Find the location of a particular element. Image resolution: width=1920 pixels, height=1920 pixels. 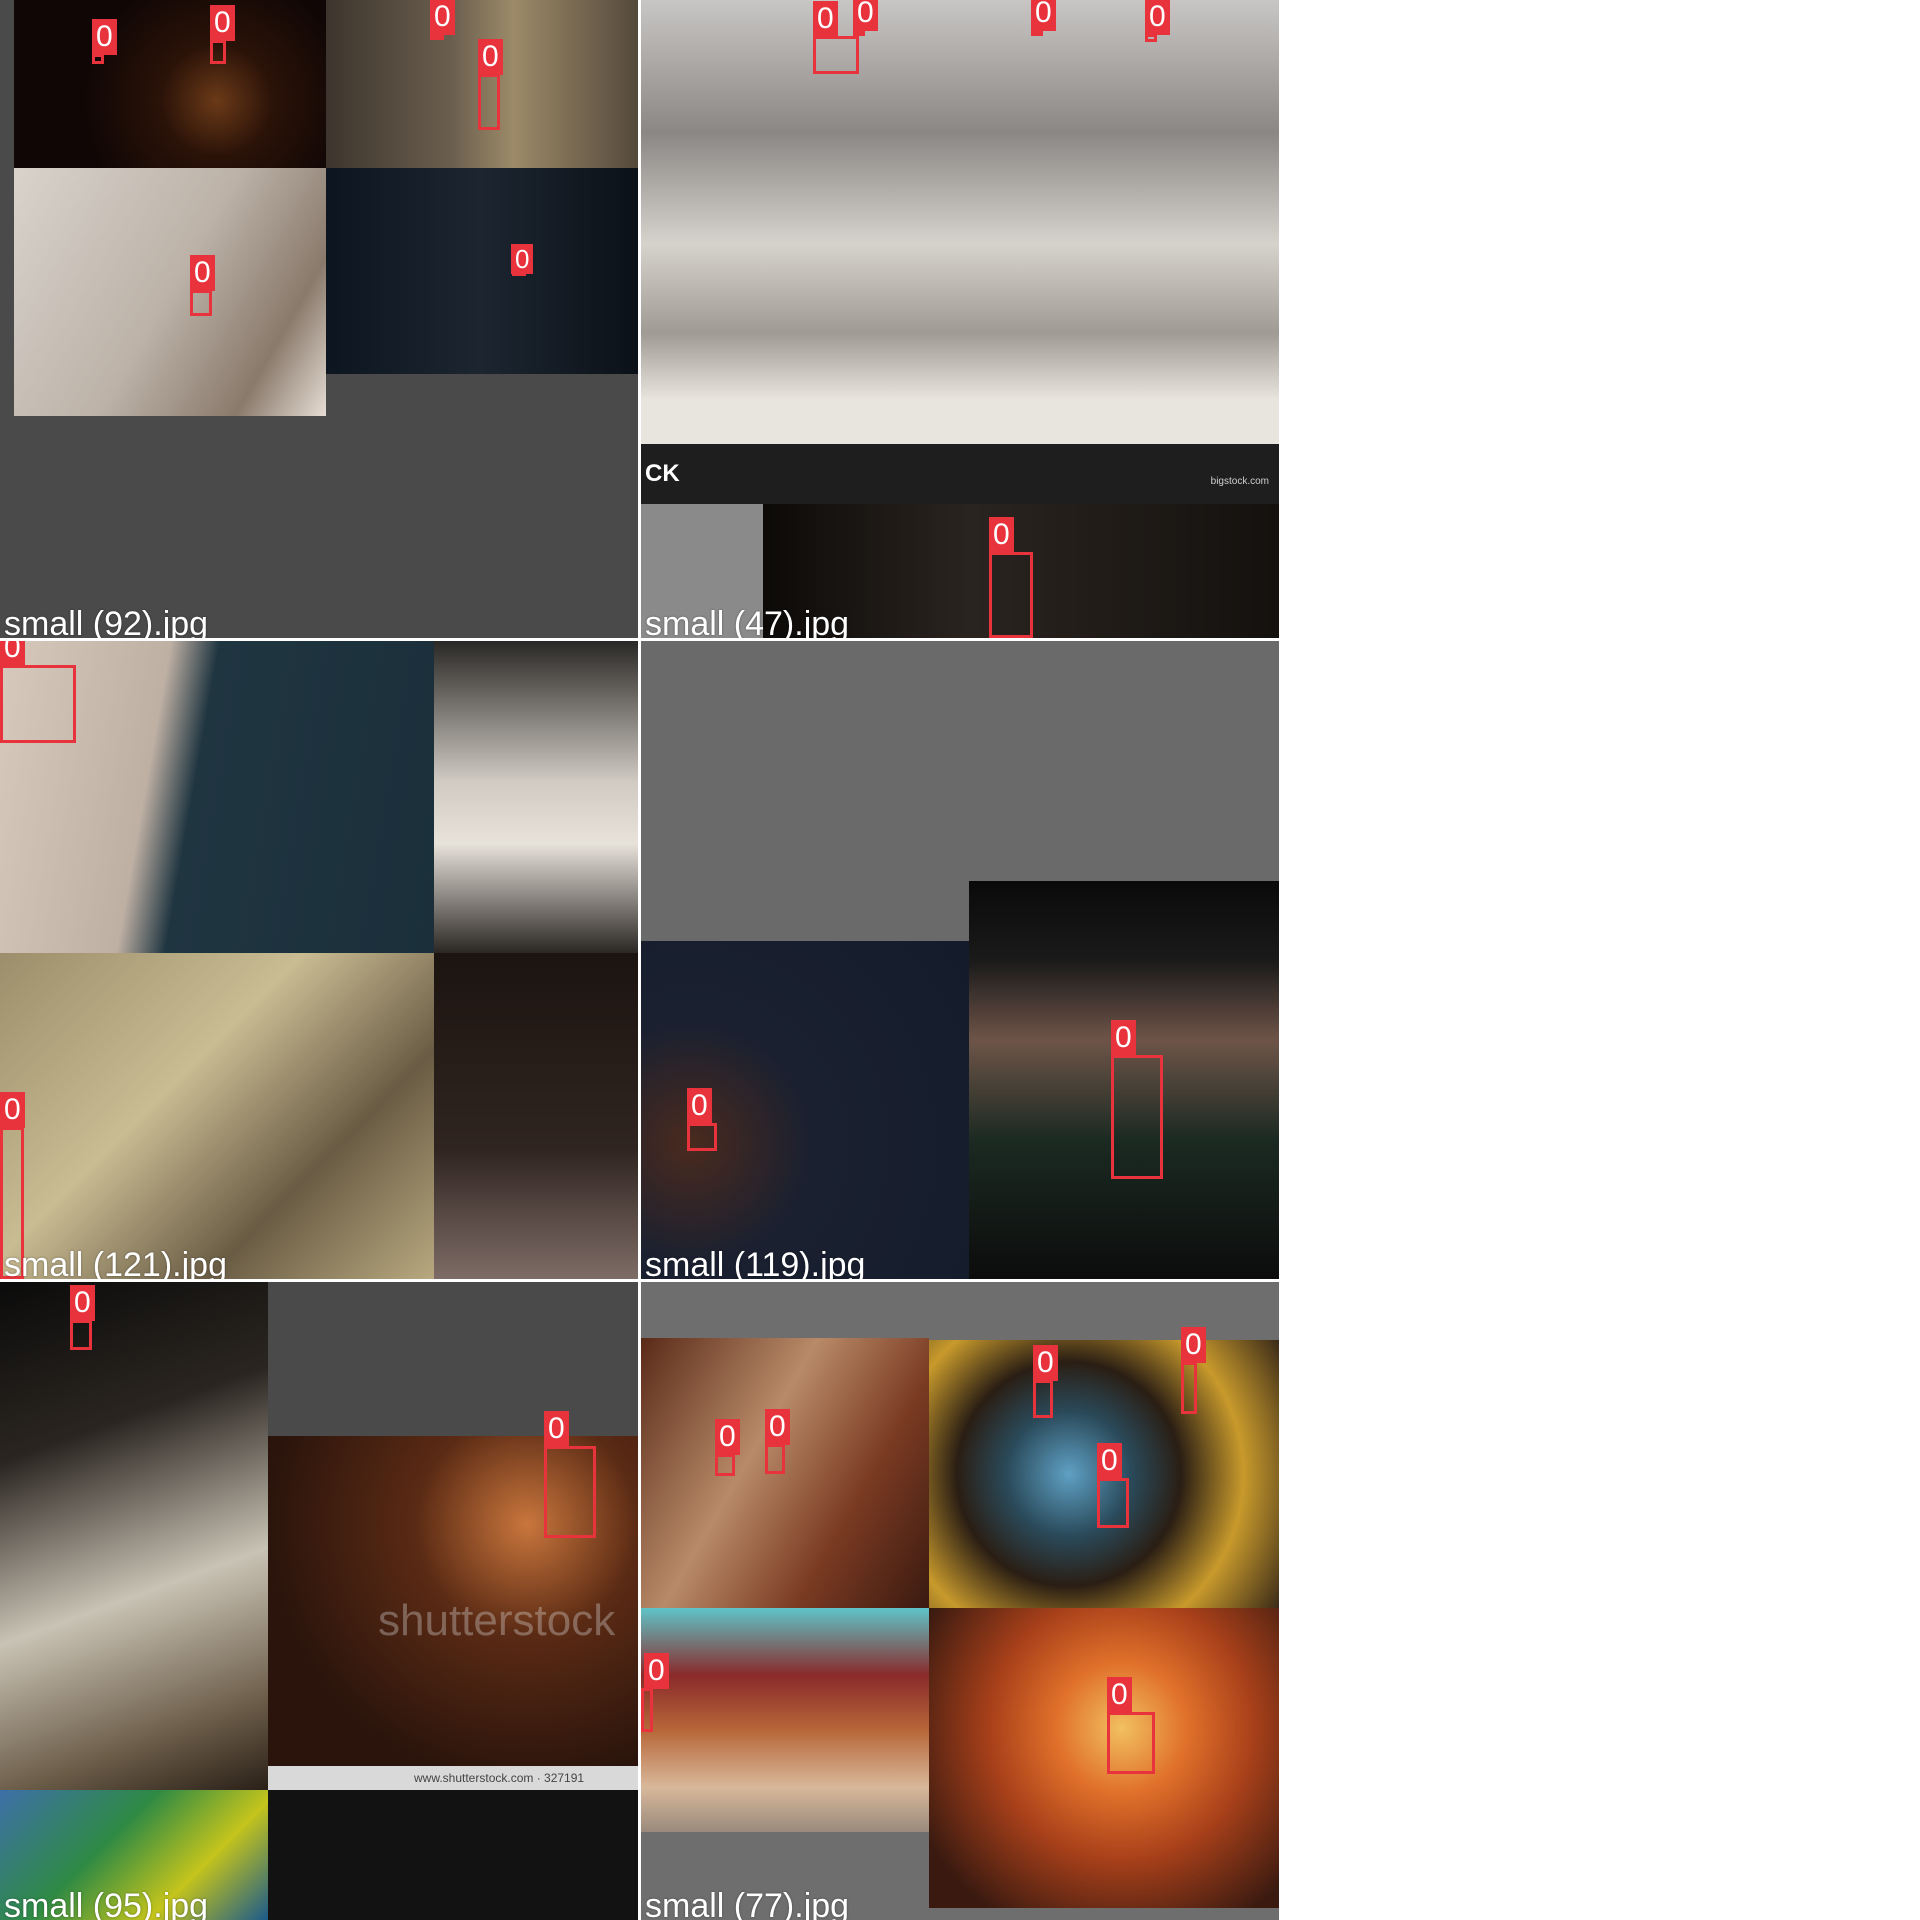

tile-small-119: 0 0 small (119).jpg is located at coordinates (960, 960).